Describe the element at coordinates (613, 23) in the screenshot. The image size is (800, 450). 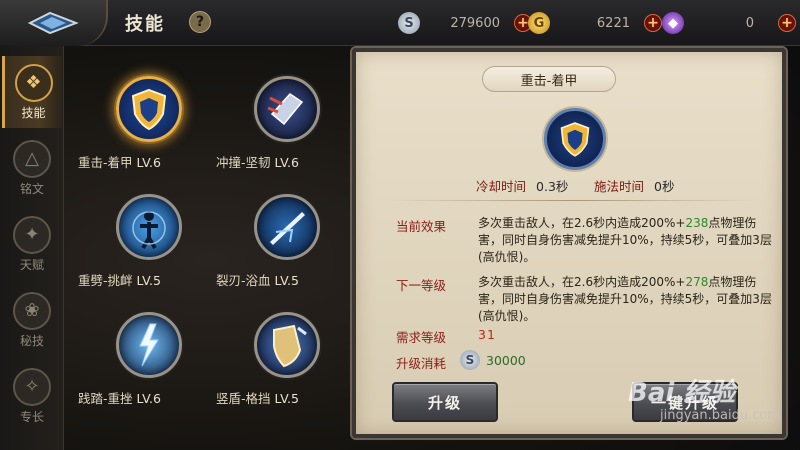
I see `gold-amount: 6221` at that location.